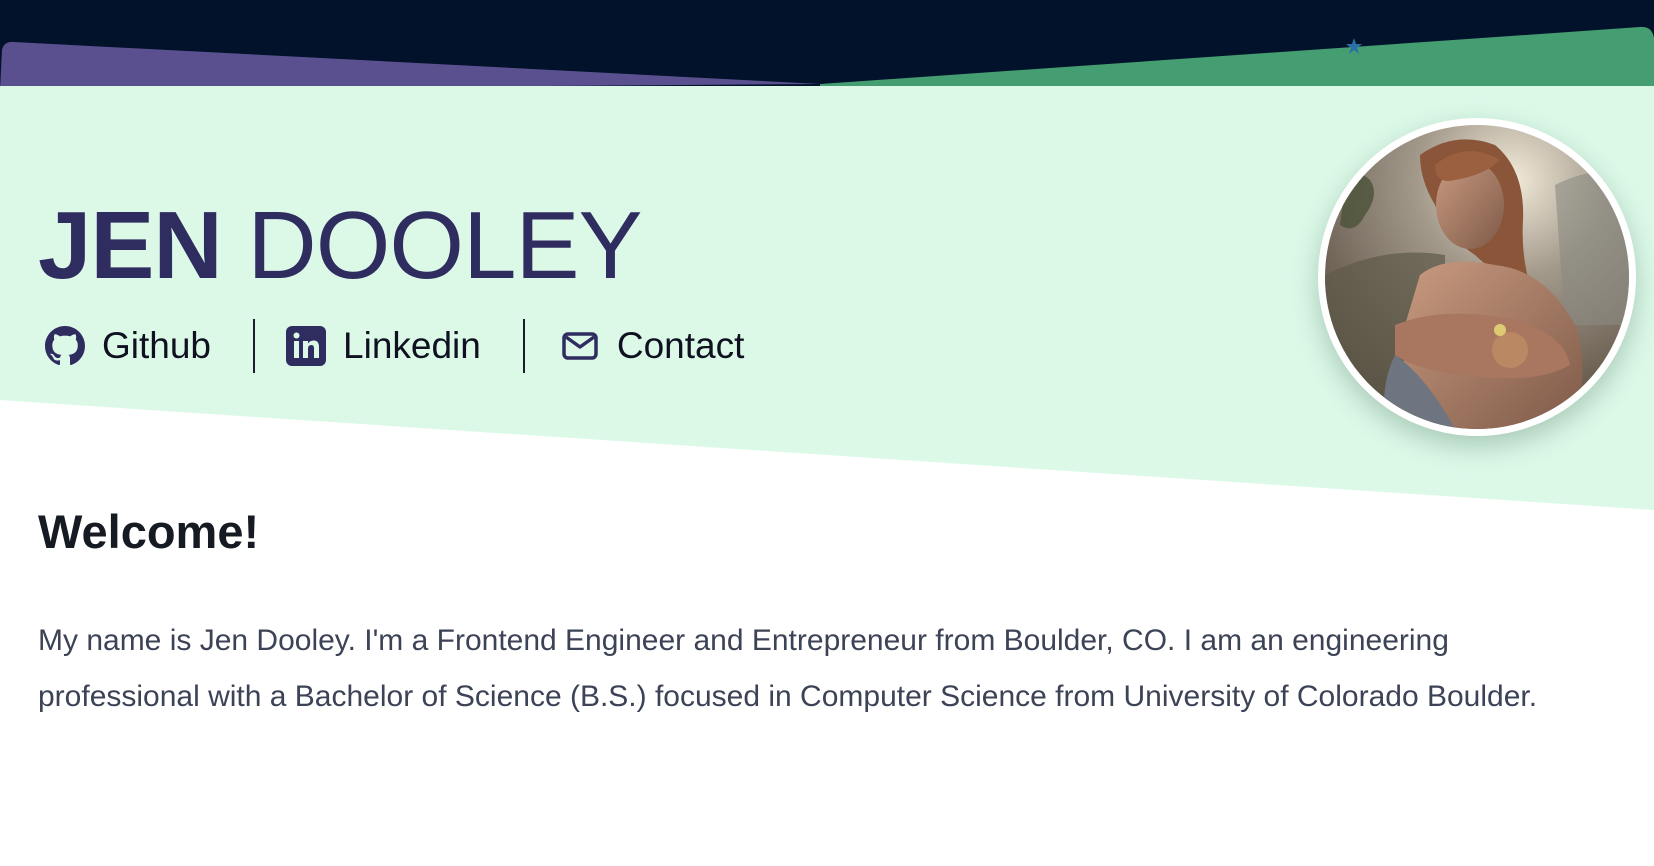  I want to click on social-links: Github Linkedin Contact, so click(394, 346).